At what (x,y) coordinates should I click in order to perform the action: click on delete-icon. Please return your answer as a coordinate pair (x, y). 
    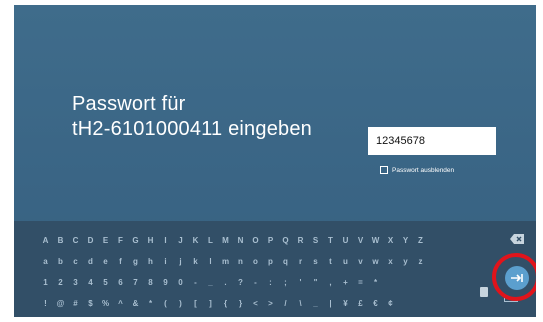
    Looking at the image, I should click on (484, 292).